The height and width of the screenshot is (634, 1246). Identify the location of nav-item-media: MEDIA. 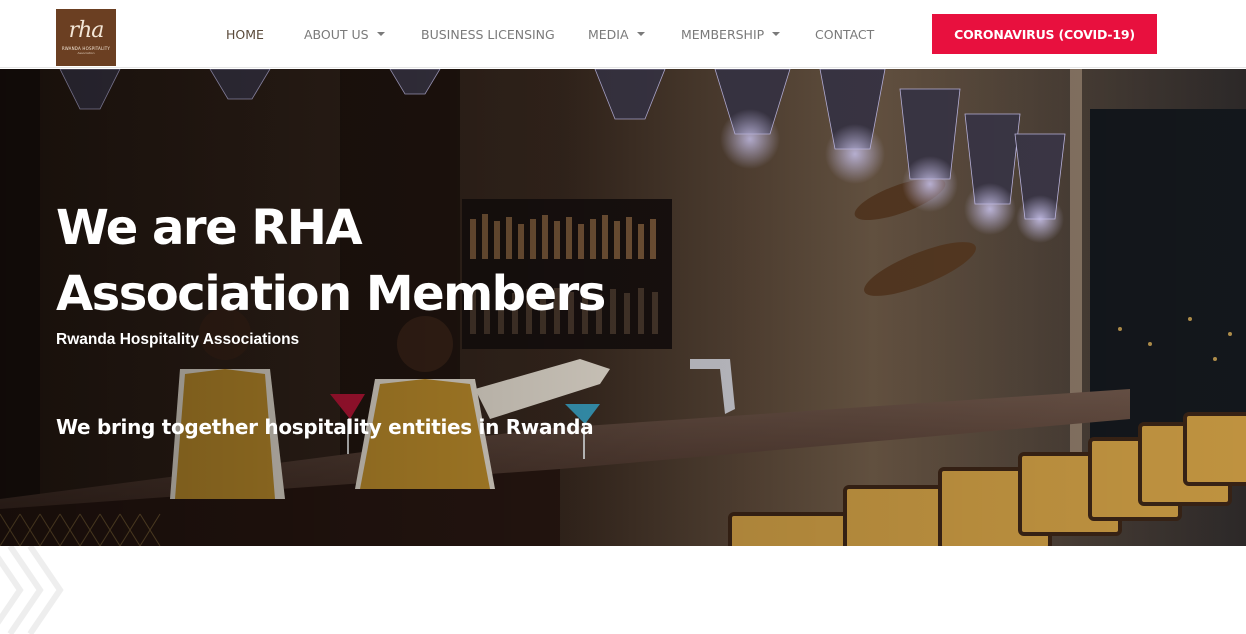
(616, 34).